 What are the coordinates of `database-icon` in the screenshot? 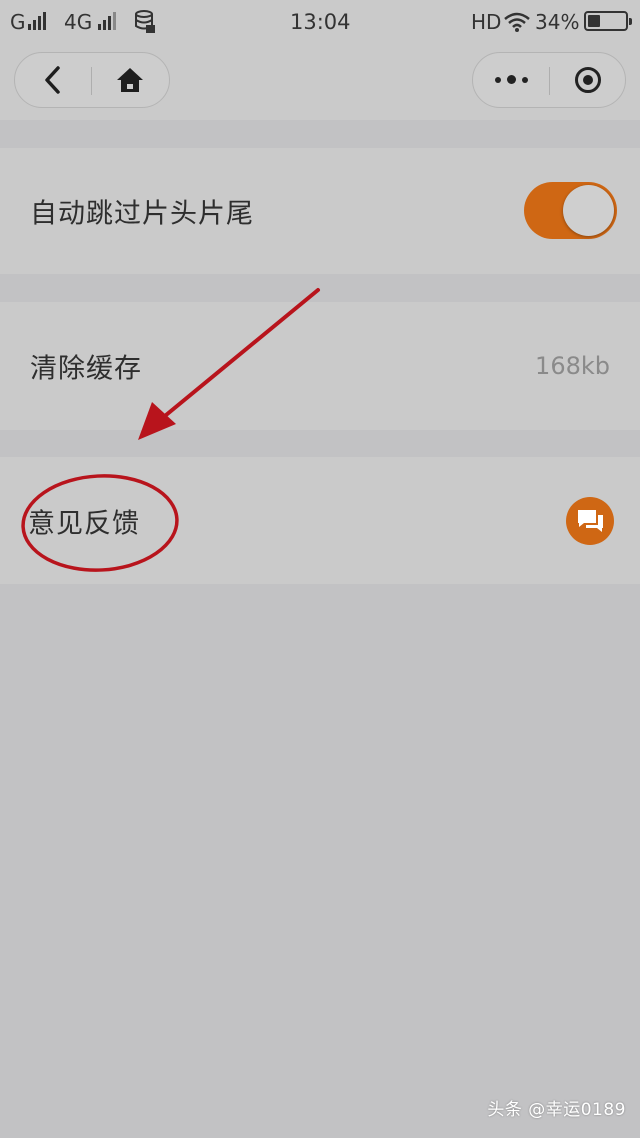 It's located at (145, 21).